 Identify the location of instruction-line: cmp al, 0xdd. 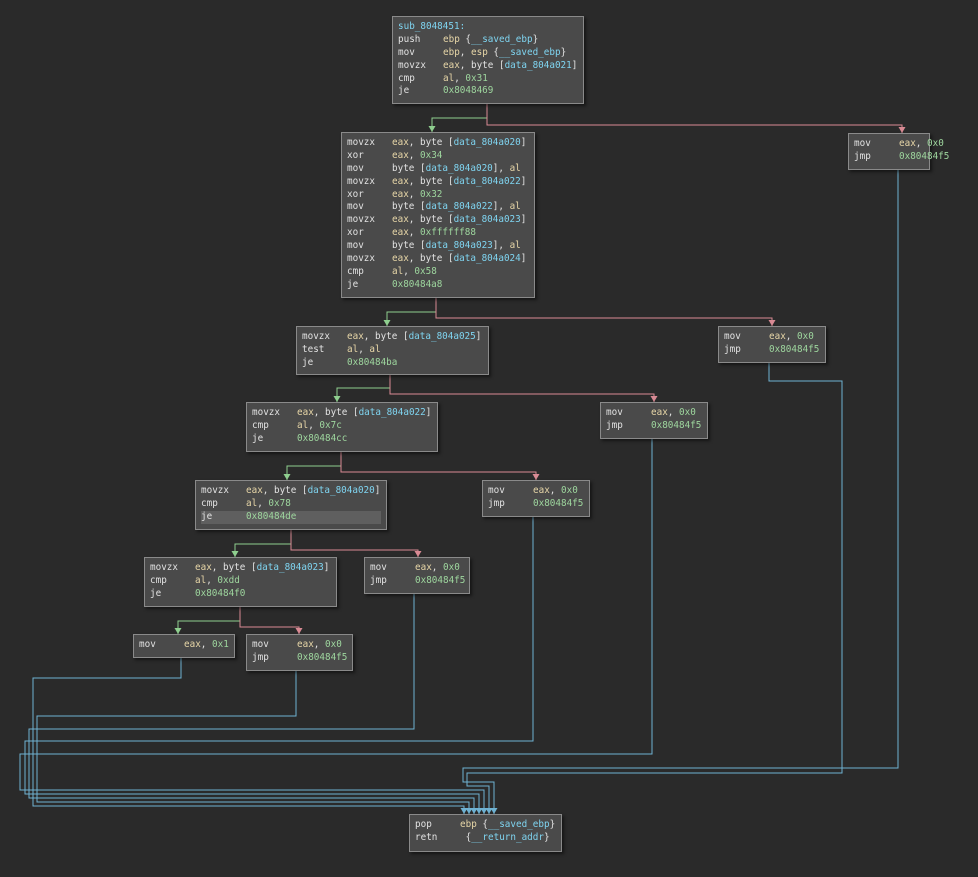
(240, 581).